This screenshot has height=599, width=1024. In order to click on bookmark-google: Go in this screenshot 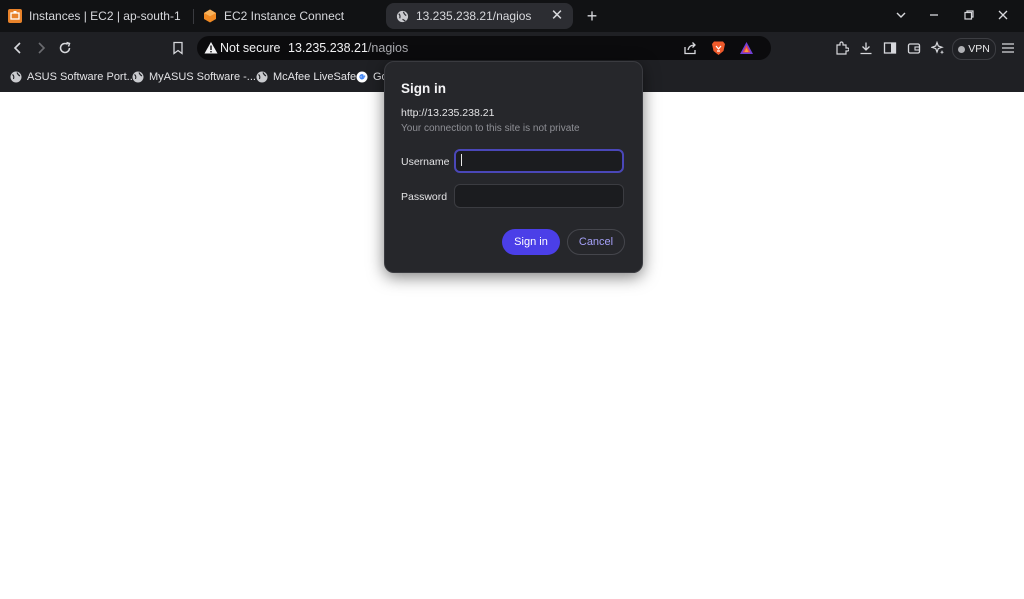, I will do `click(372, 77)`.